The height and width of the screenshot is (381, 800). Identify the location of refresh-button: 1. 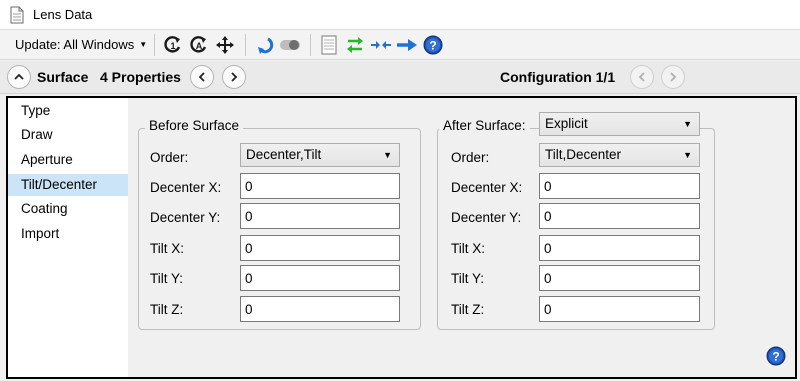
(173, 45).